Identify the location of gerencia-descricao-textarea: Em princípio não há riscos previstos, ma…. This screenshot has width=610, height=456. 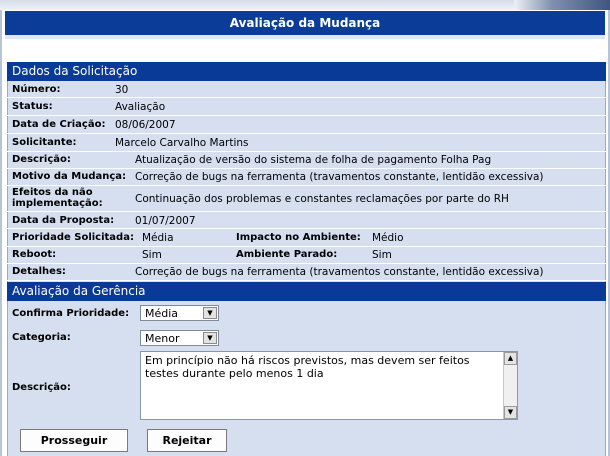
(329, 385).